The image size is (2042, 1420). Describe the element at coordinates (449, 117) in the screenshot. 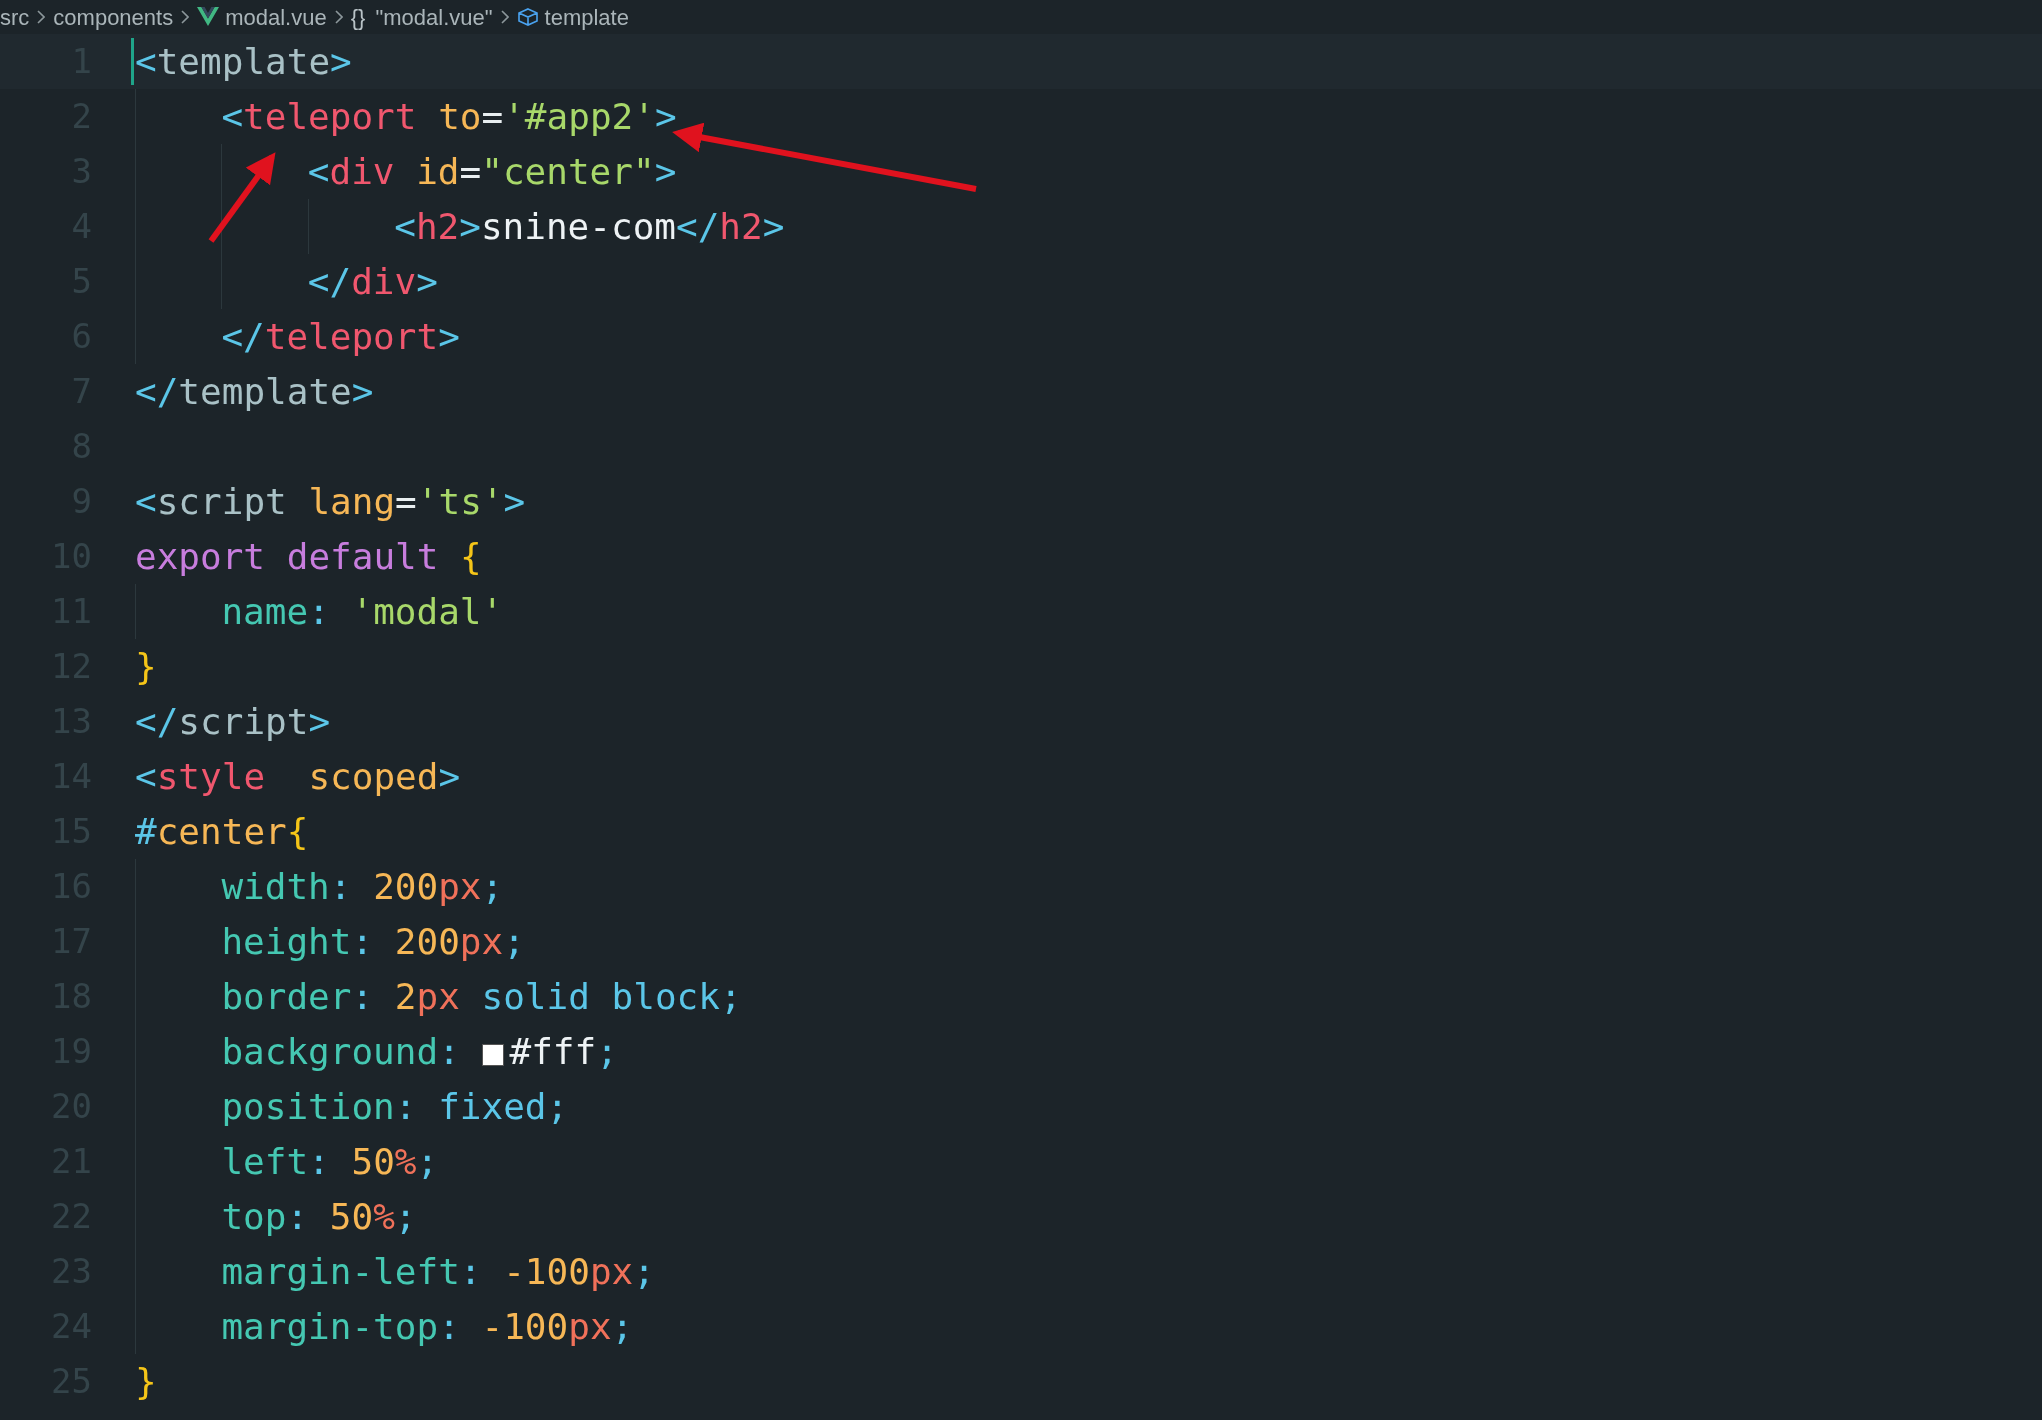

I see `code-line: <teleport to='#app2'>` at that location.